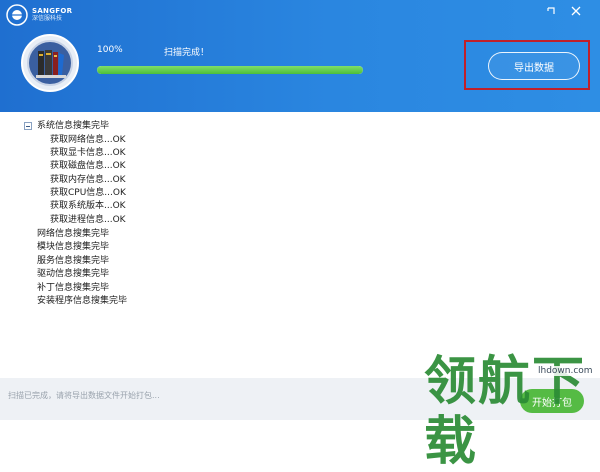  I want to click on brand: SANGFOR 深信服科技, so click(39, 15).